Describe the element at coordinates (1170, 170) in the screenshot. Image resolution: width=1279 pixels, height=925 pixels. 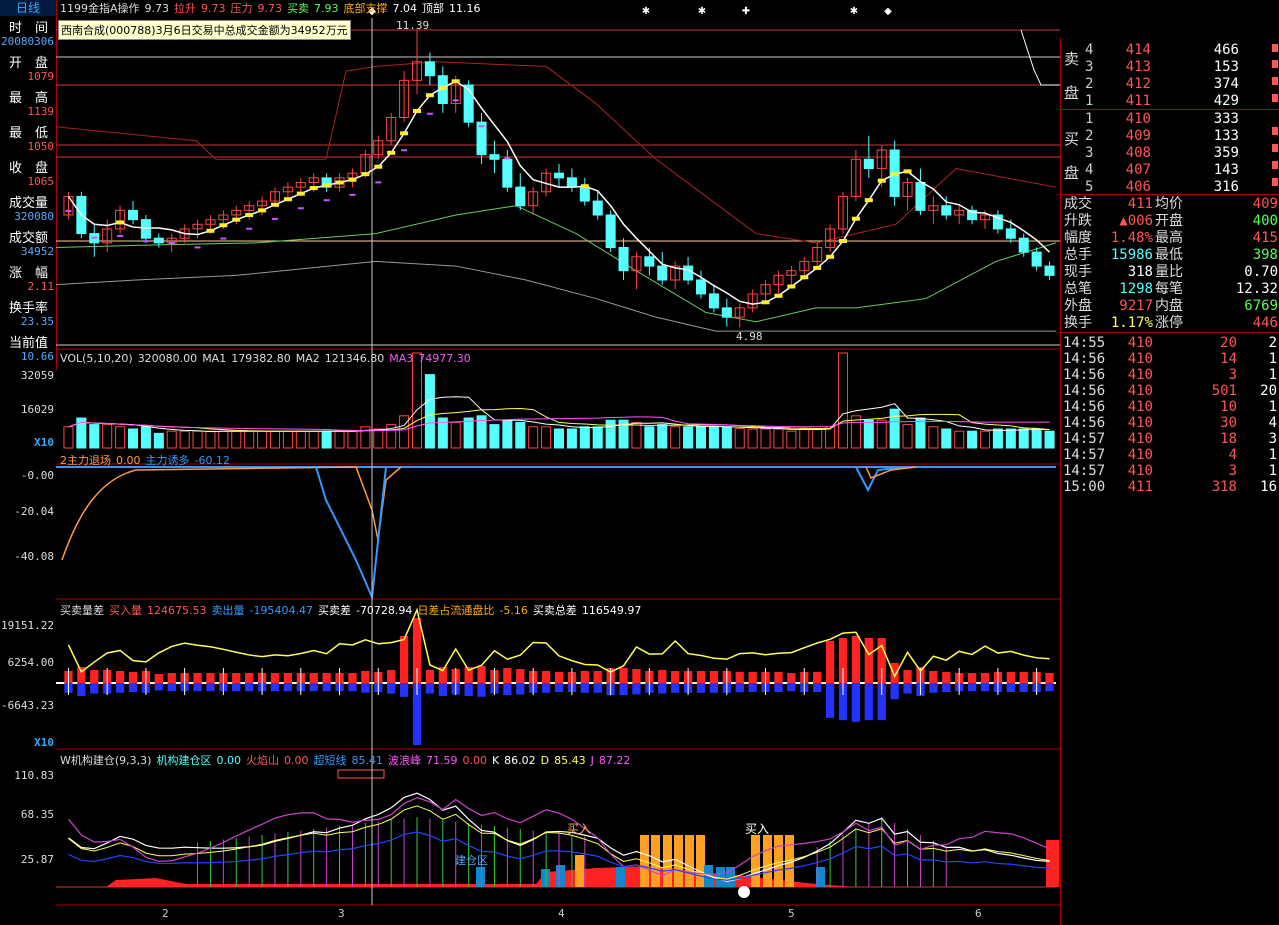
I see `buy-level-row: 4 407 143` at that location.